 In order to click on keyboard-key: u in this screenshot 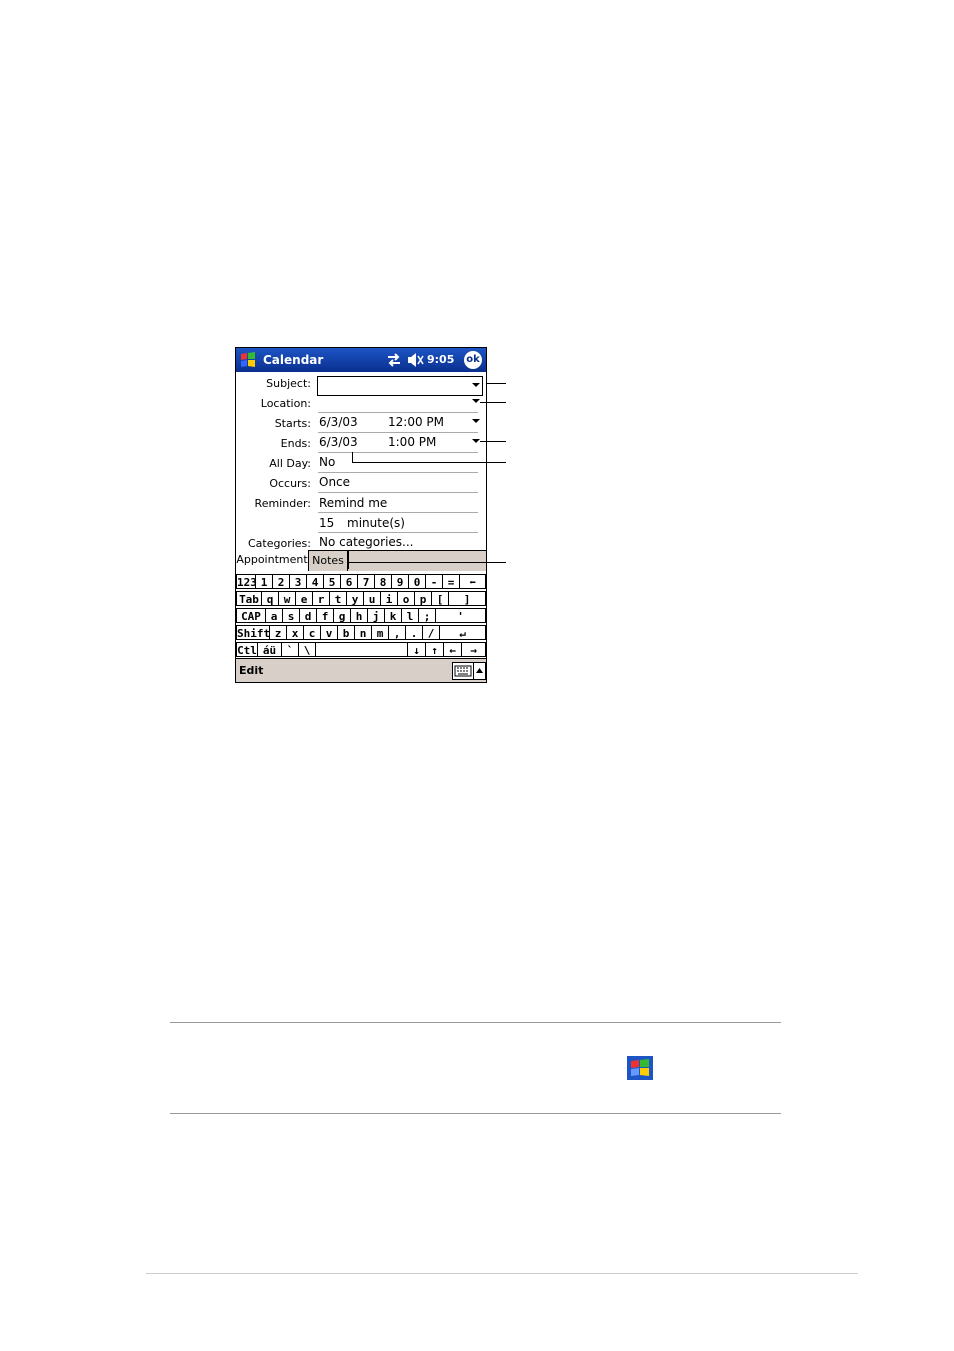, I will do `click(372, 598)`.